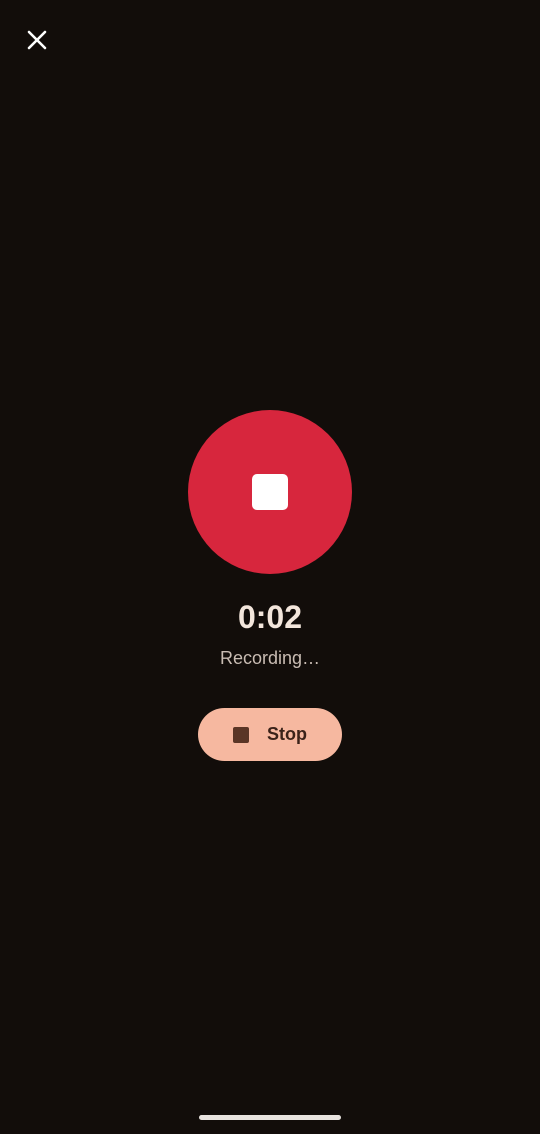 The height and width of the screenshot is (1134, 540). I want to click on home-indicator, so click(270, 1117).